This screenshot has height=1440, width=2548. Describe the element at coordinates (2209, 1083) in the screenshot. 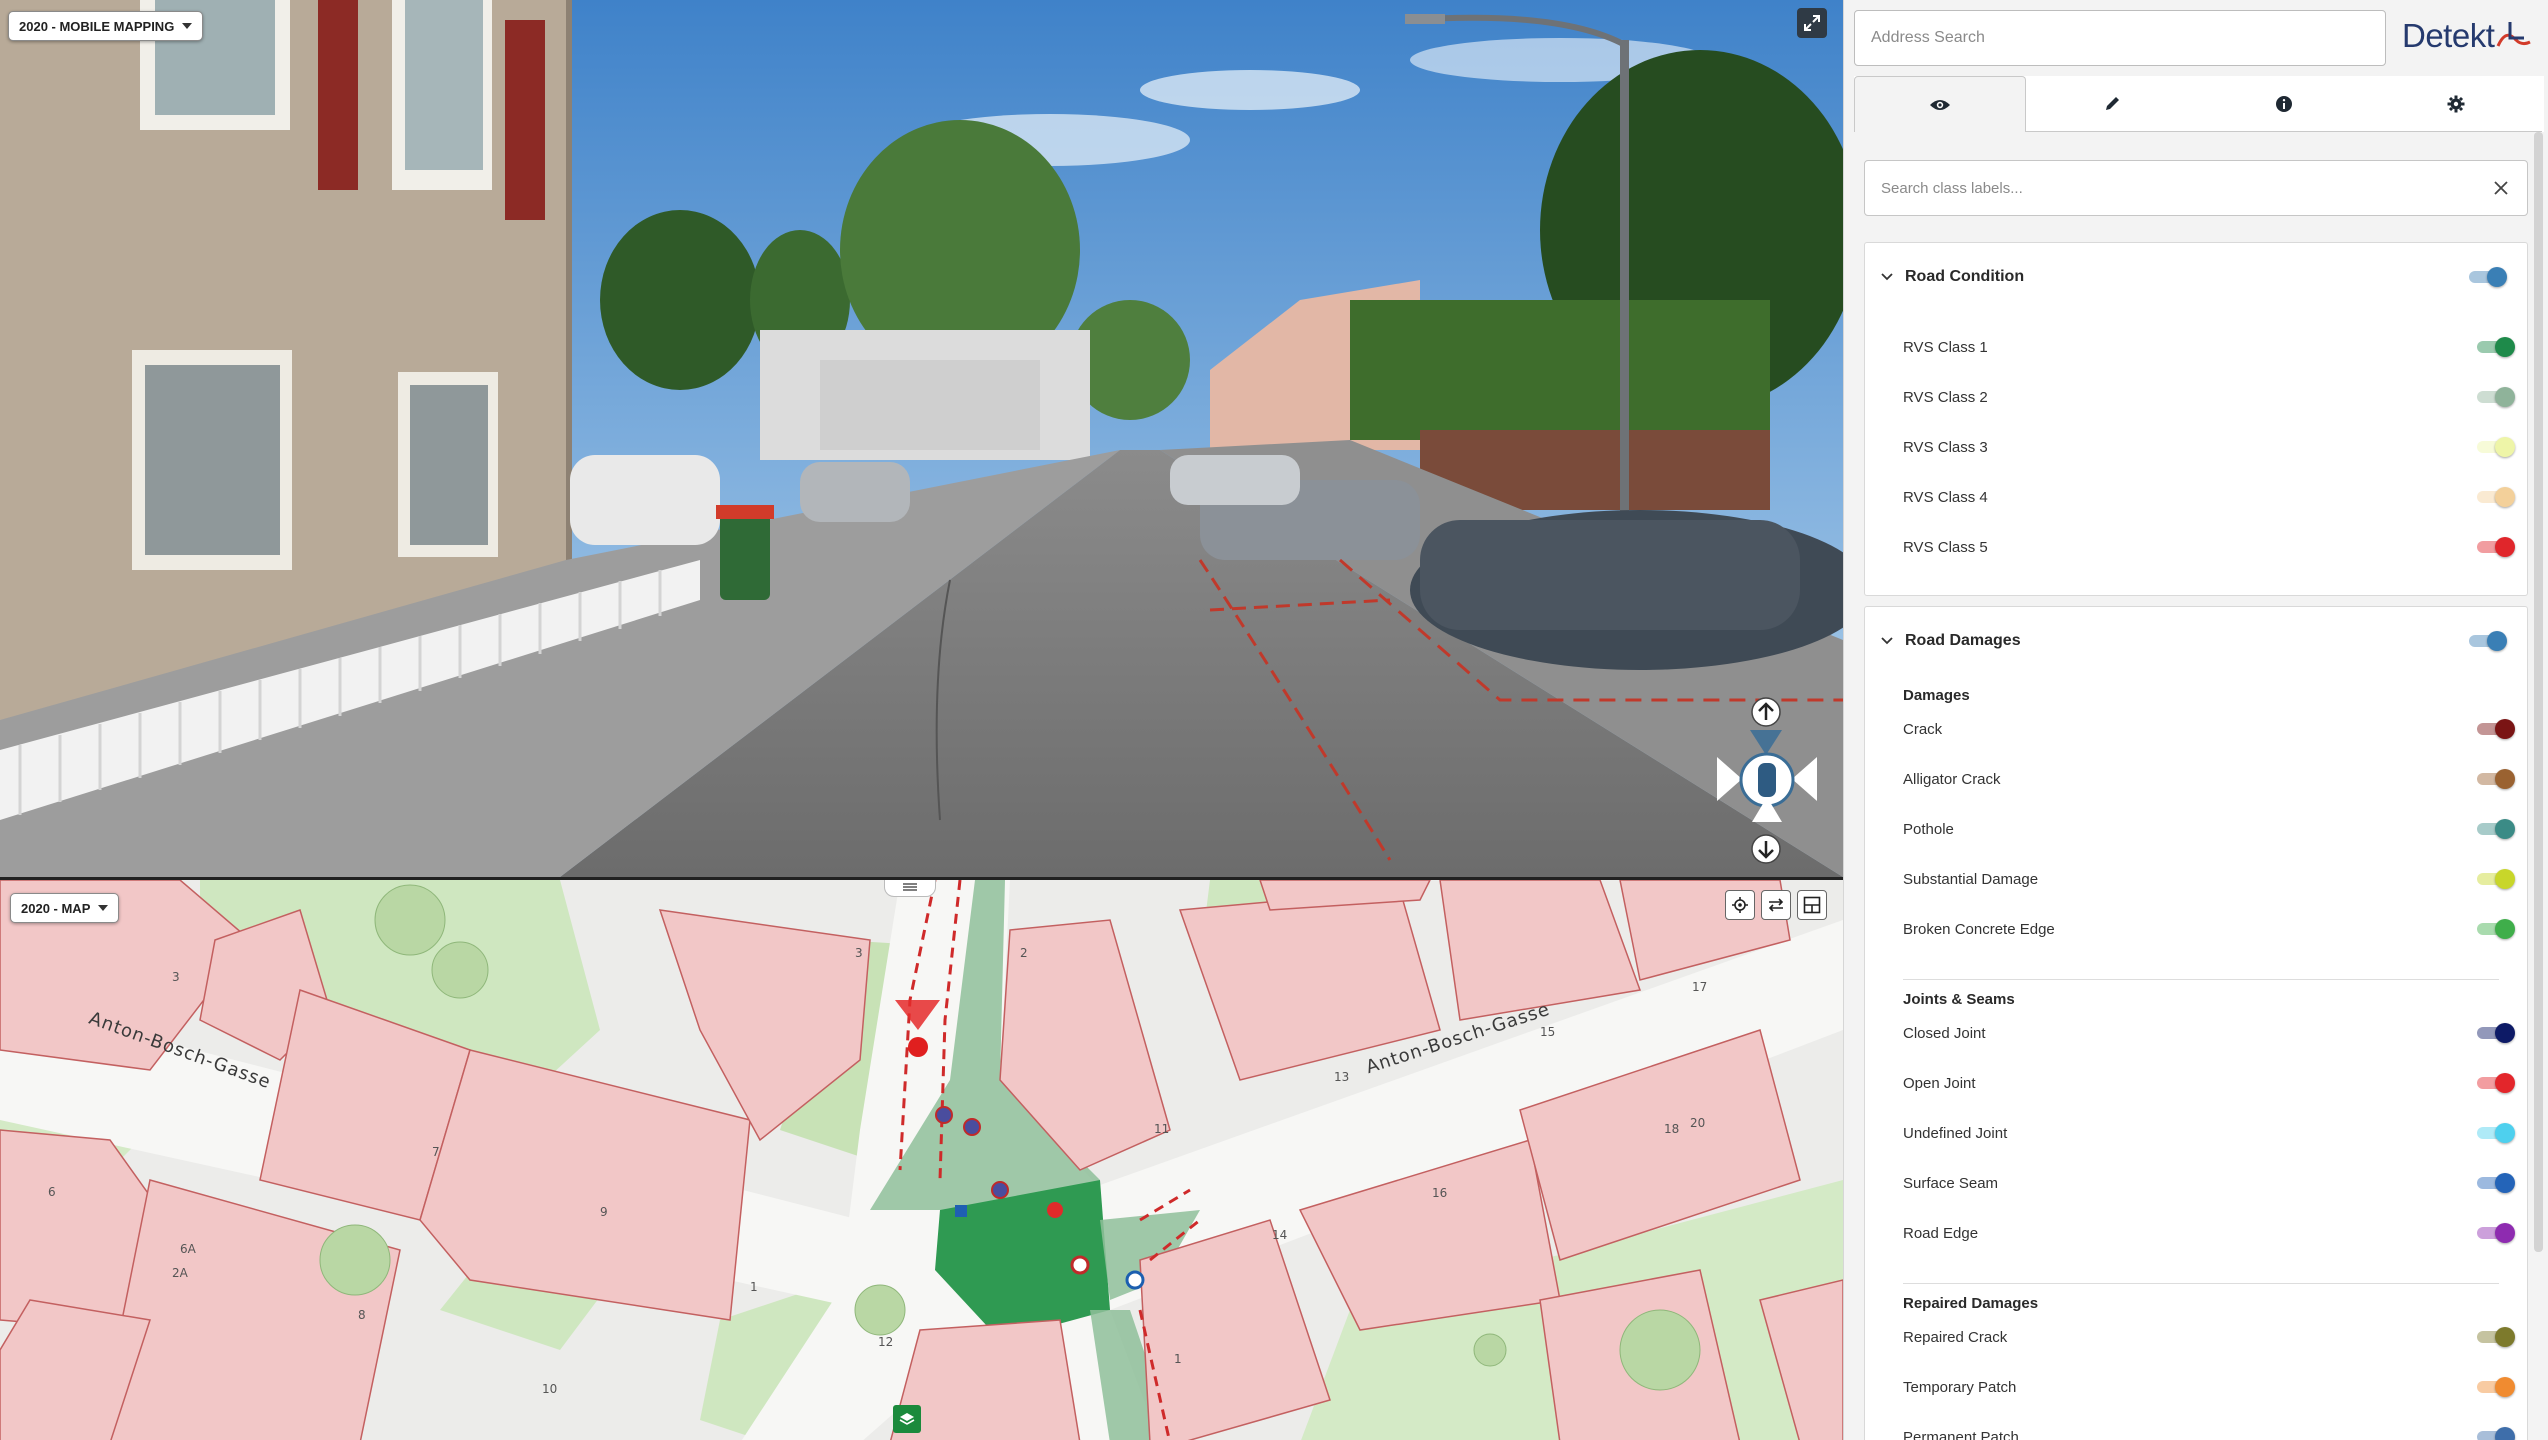

I see `layer-row: Open Joint` at that location.